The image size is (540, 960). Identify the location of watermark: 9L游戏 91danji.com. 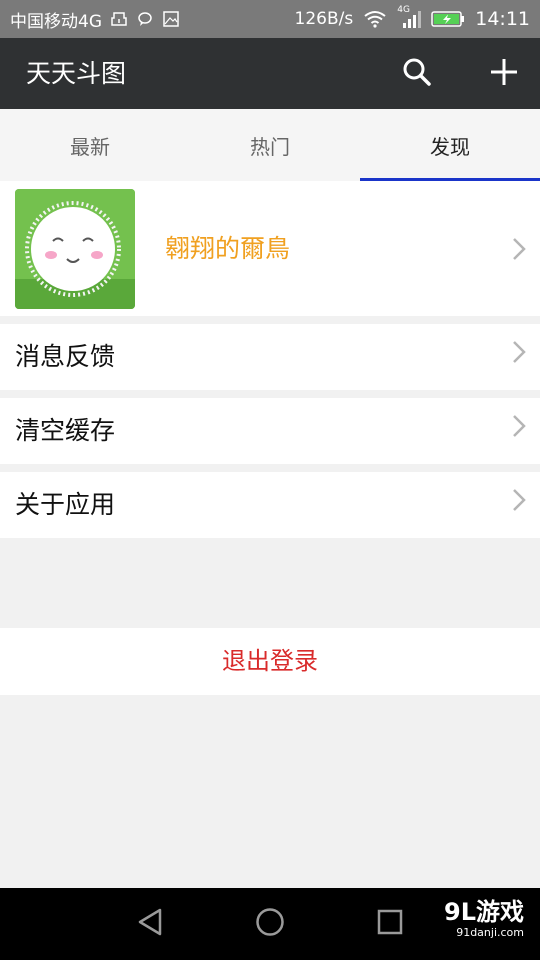
(484, 919).